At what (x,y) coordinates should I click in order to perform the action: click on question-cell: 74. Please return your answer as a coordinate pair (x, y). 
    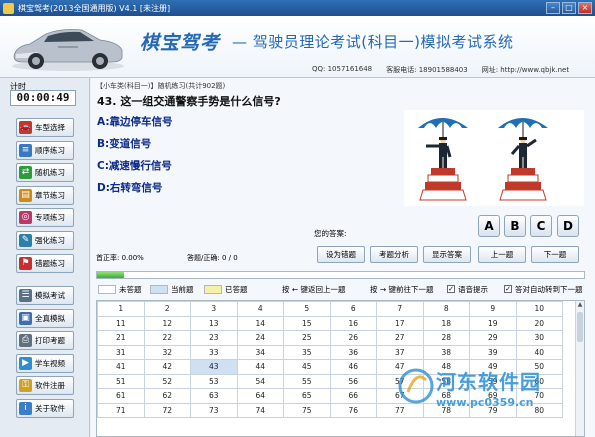
    Looking at the image, I should click on (260, 410).